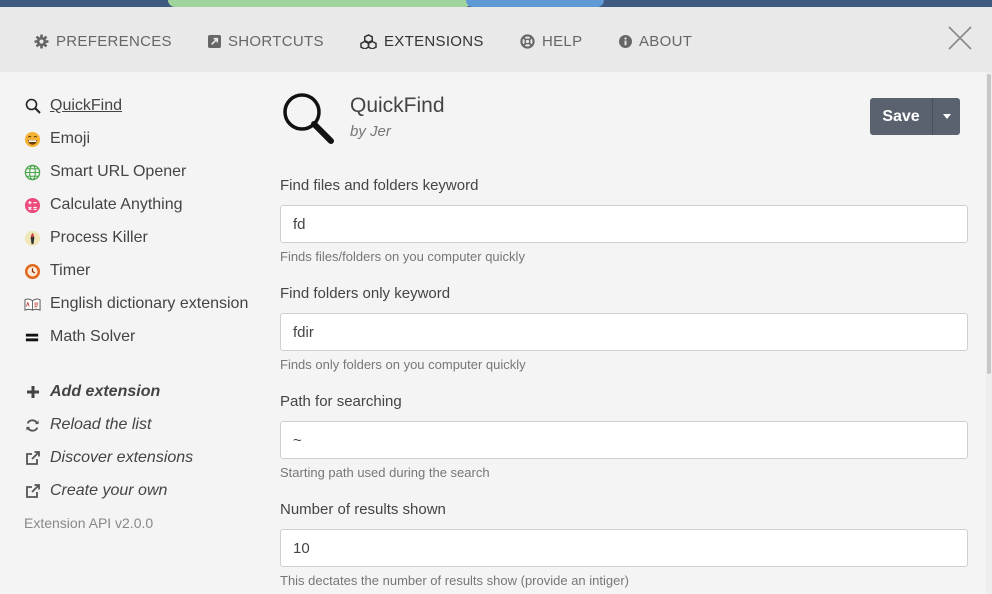  What do you see at coordinates (32, 392) in the screenshot?
I see `plus-icon` at bounding box center [32, 392].